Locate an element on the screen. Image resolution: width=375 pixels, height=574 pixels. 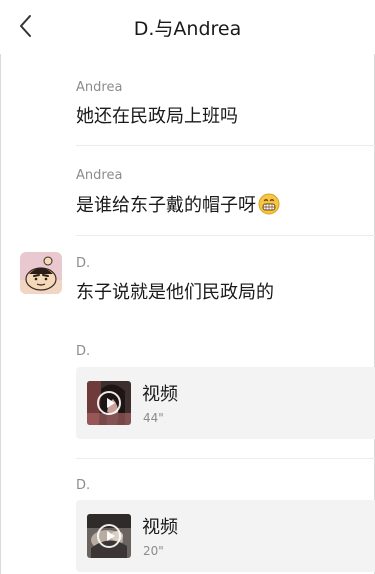
message-text: 东子说就是他们民政局的 is located at coordinates (175, 292).